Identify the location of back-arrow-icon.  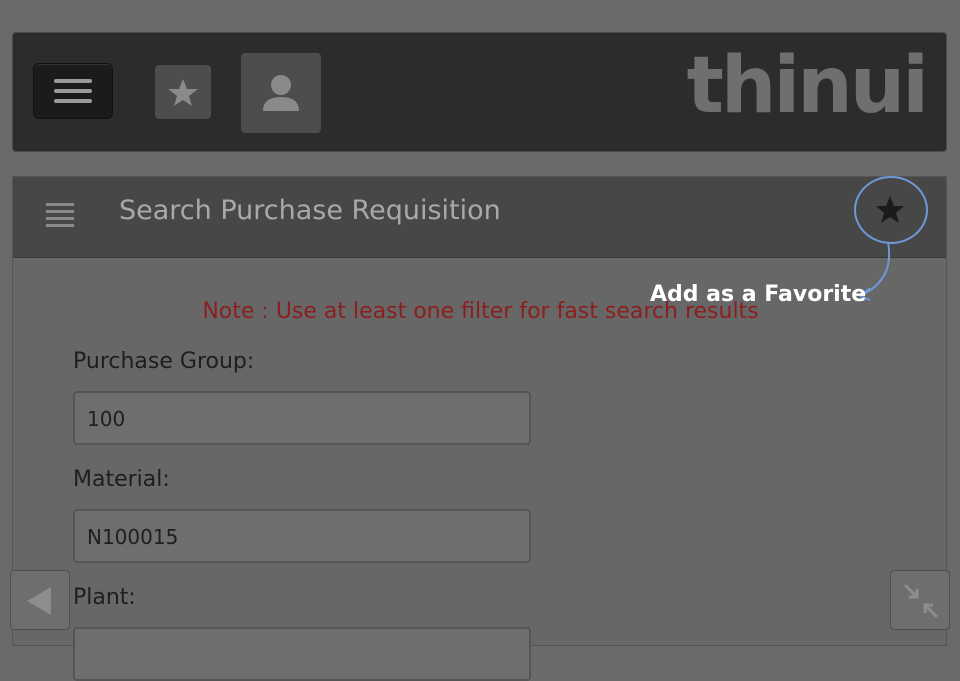
(39, 601).